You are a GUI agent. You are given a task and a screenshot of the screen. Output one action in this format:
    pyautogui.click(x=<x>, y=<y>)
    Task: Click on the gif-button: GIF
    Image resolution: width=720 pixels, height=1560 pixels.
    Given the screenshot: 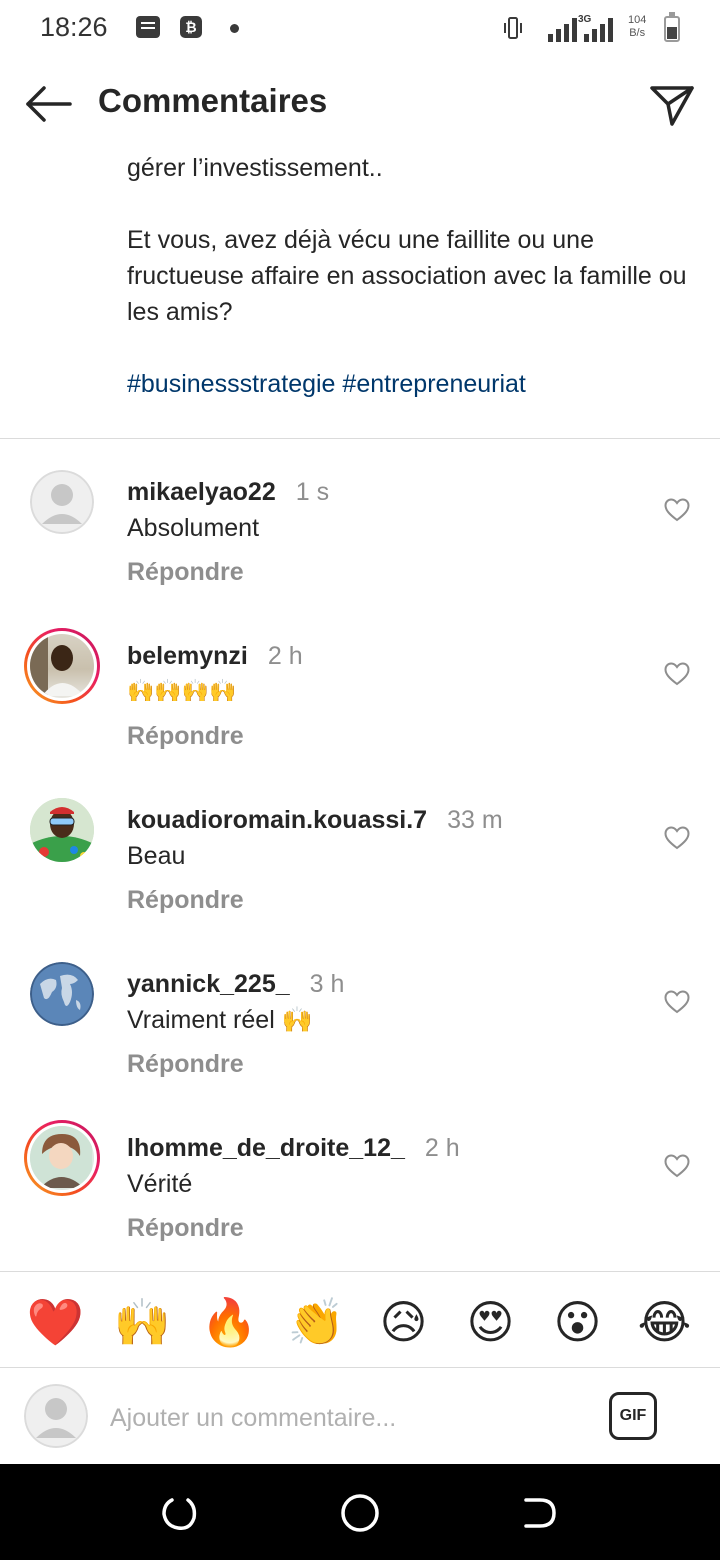 What is the action you would take?
    pyautogui.click(x=633, y=1416)
    